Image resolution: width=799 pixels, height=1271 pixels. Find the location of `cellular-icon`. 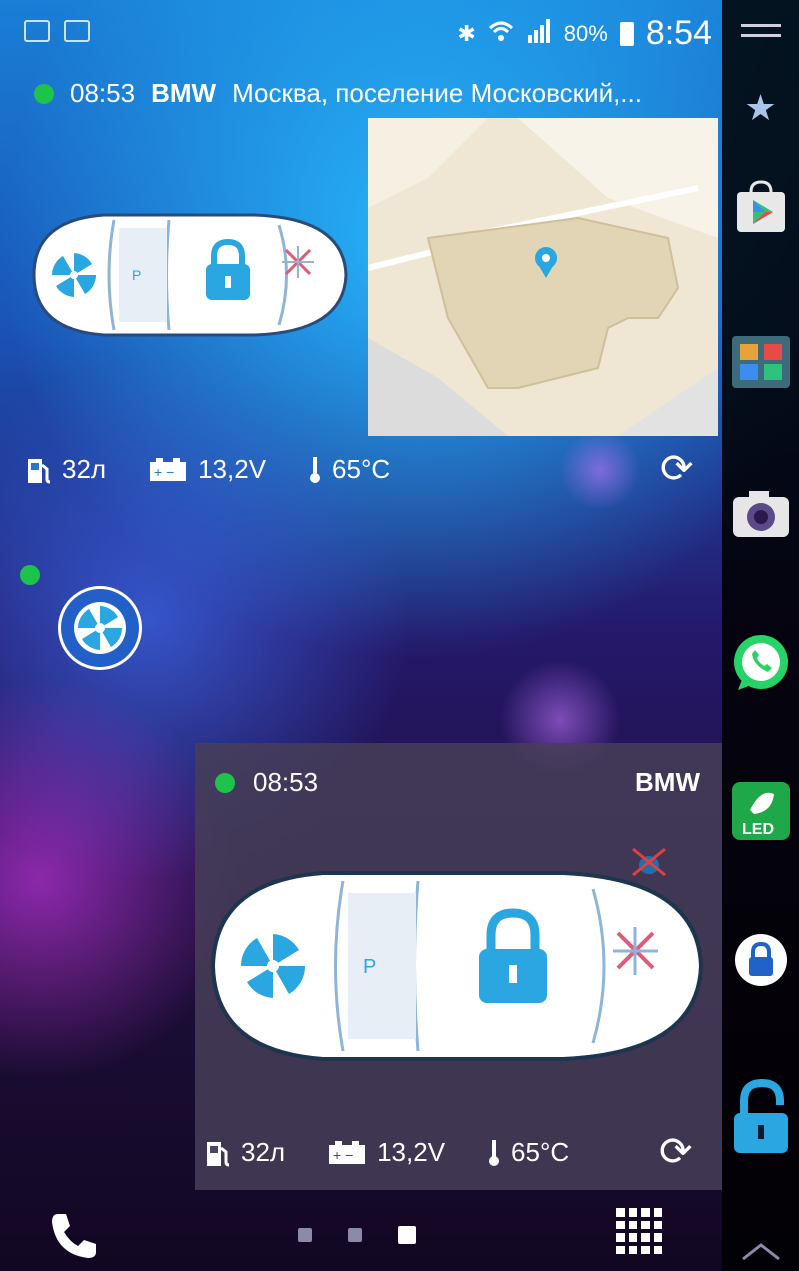

cellular-icon is located at coordinates (539, 33).